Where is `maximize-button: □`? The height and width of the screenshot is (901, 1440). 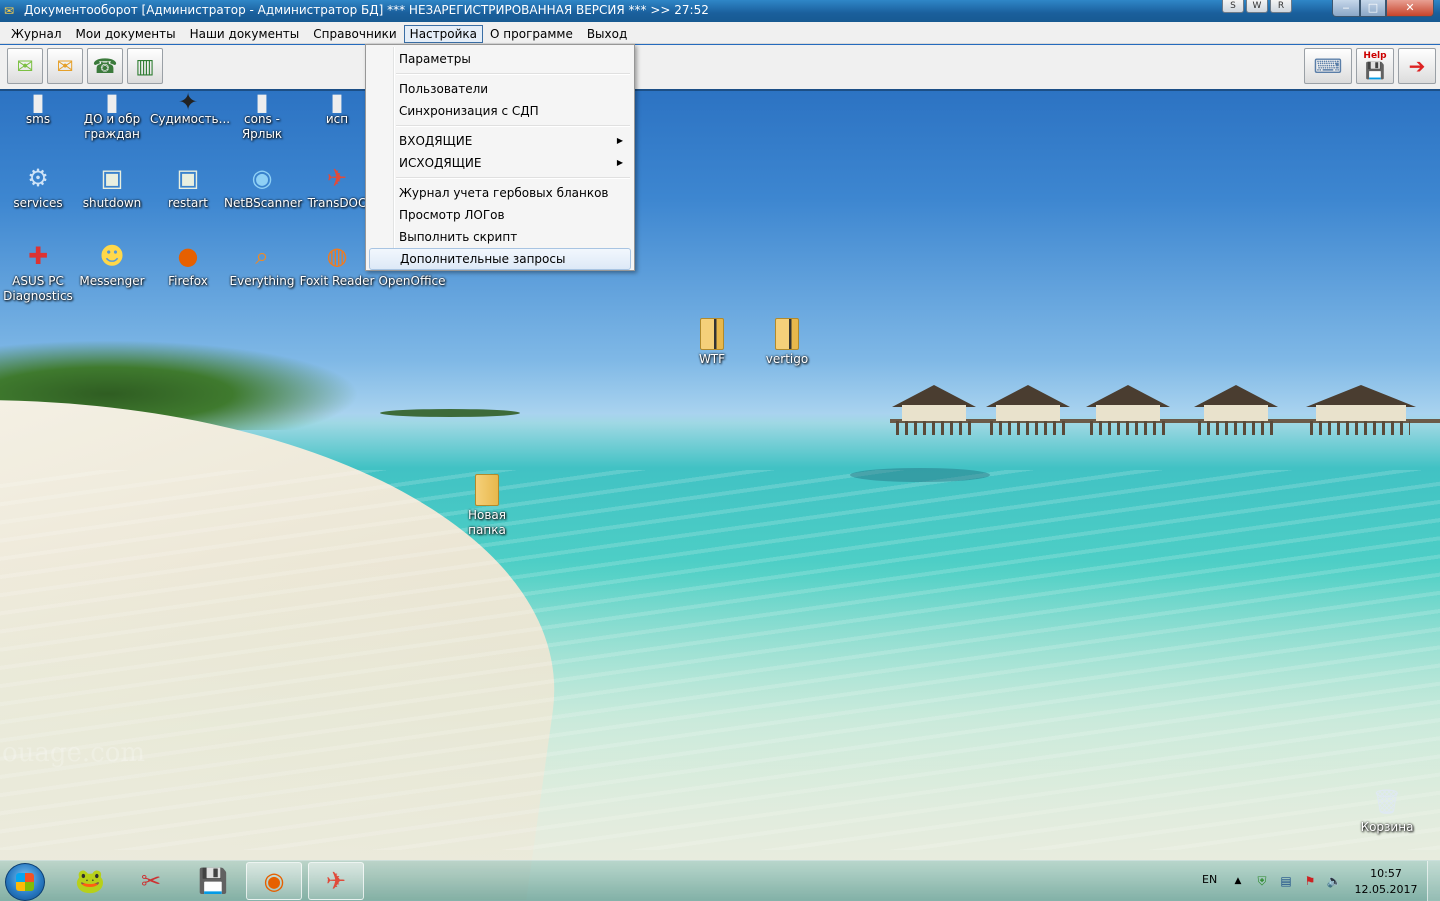 maximize-button: □ is located at coordinates (1373, 8).